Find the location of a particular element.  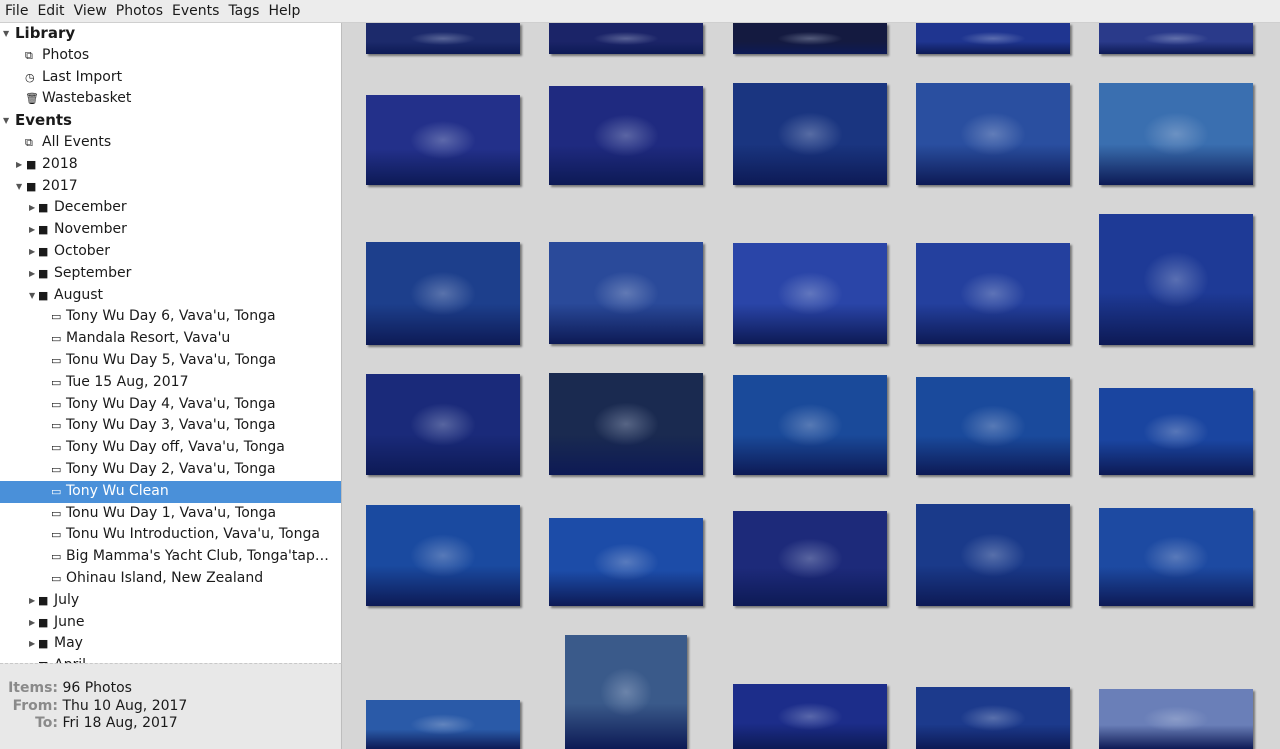

tree-item-august: ▼ ■ August is located at coordinates (170, 296).